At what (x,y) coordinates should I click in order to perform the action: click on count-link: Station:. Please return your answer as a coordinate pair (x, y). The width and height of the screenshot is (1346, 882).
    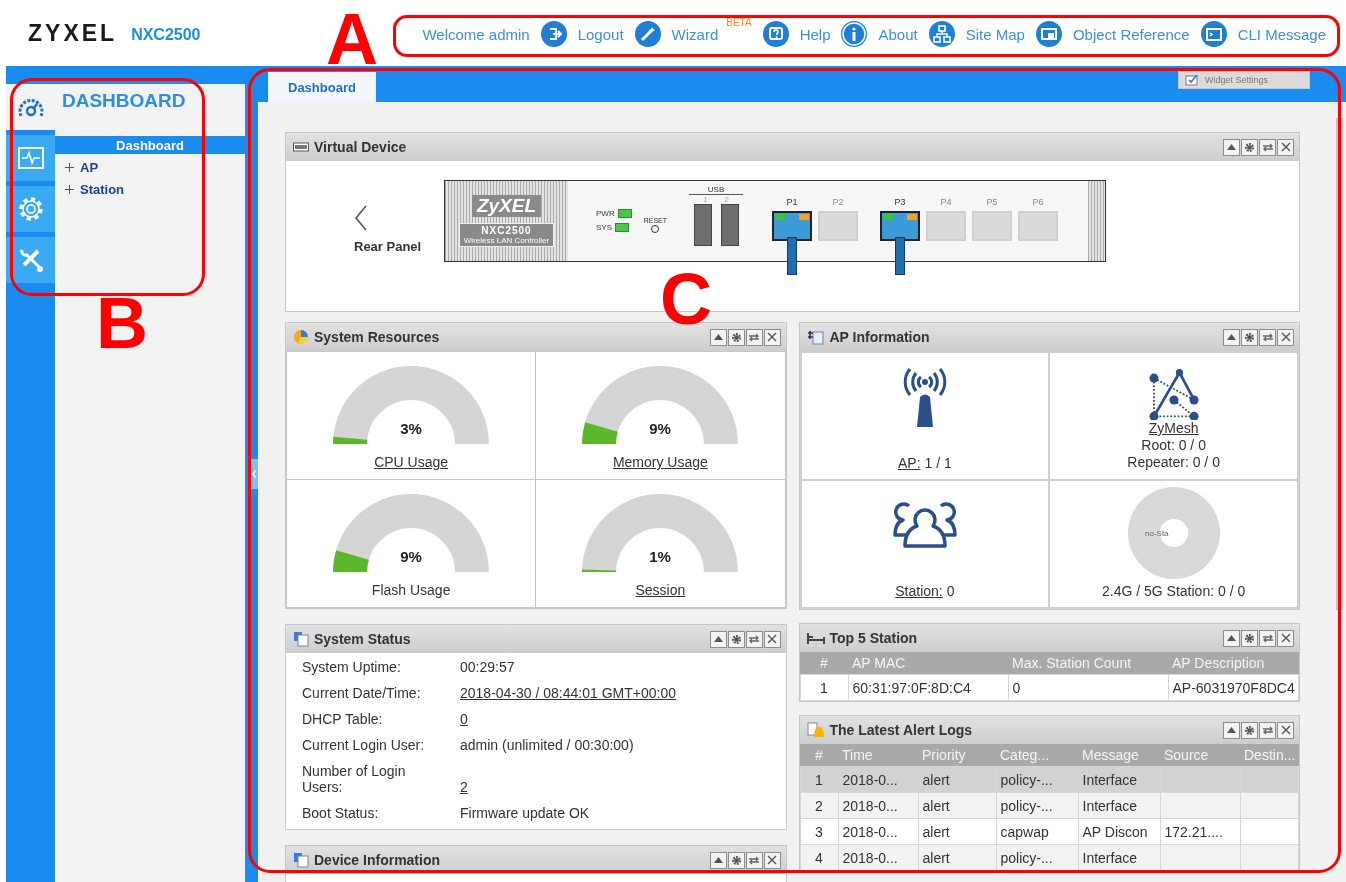
    Looking at the image, I should click on (919, 591).